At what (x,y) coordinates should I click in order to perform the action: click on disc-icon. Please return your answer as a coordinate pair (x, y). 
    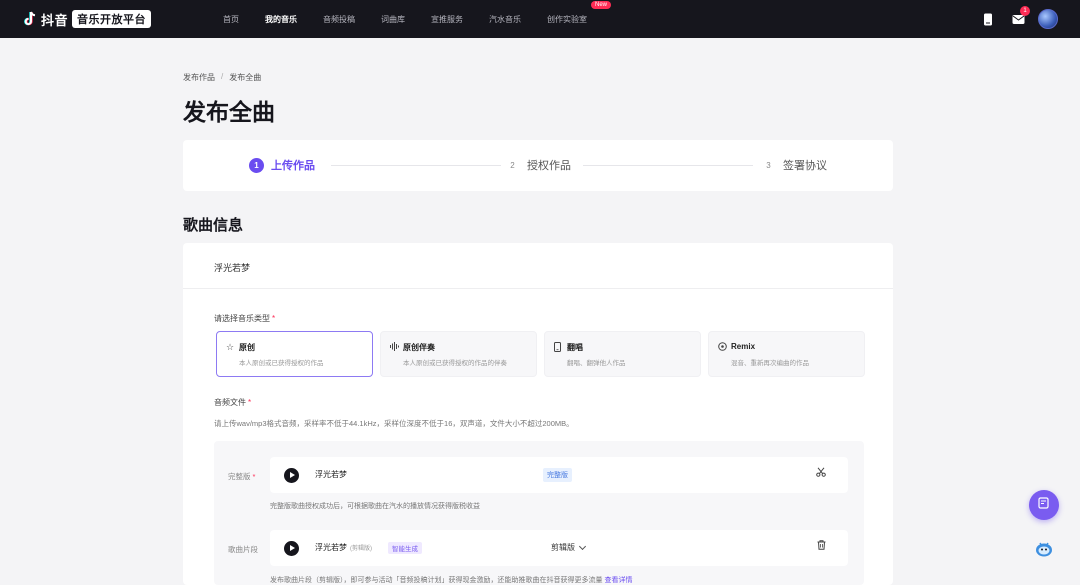
    Looking at the image, I should click on (722, 347).